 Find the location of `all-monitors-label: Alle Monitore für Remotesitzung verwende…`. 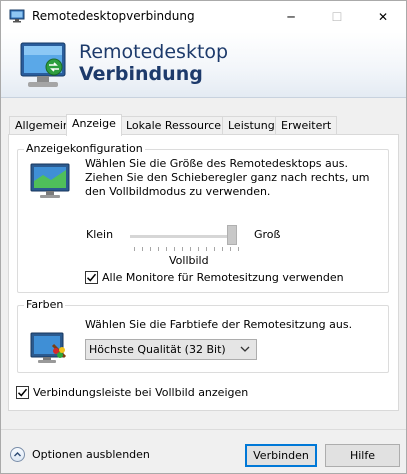

all-monitors-label: Alle Monitore für Remotesitzung verwende… is located at coordinates (223, 277).